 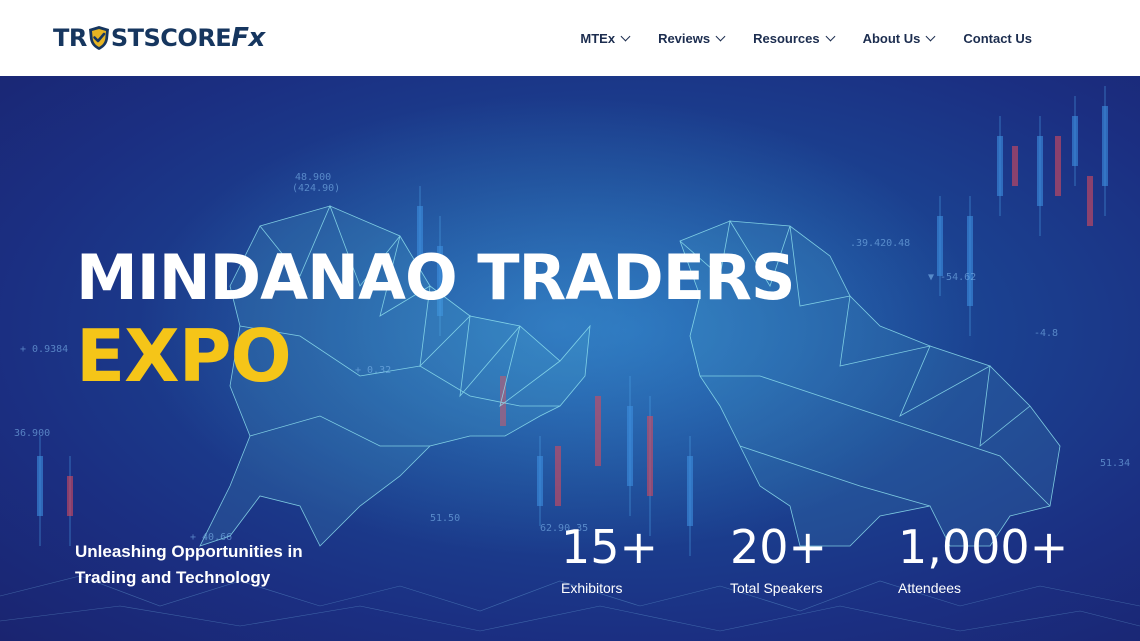 What do you see at coordinates (983, 547) in the screenshot?
I see `stat-value: 1,000+` at bounding box center [983, 547].